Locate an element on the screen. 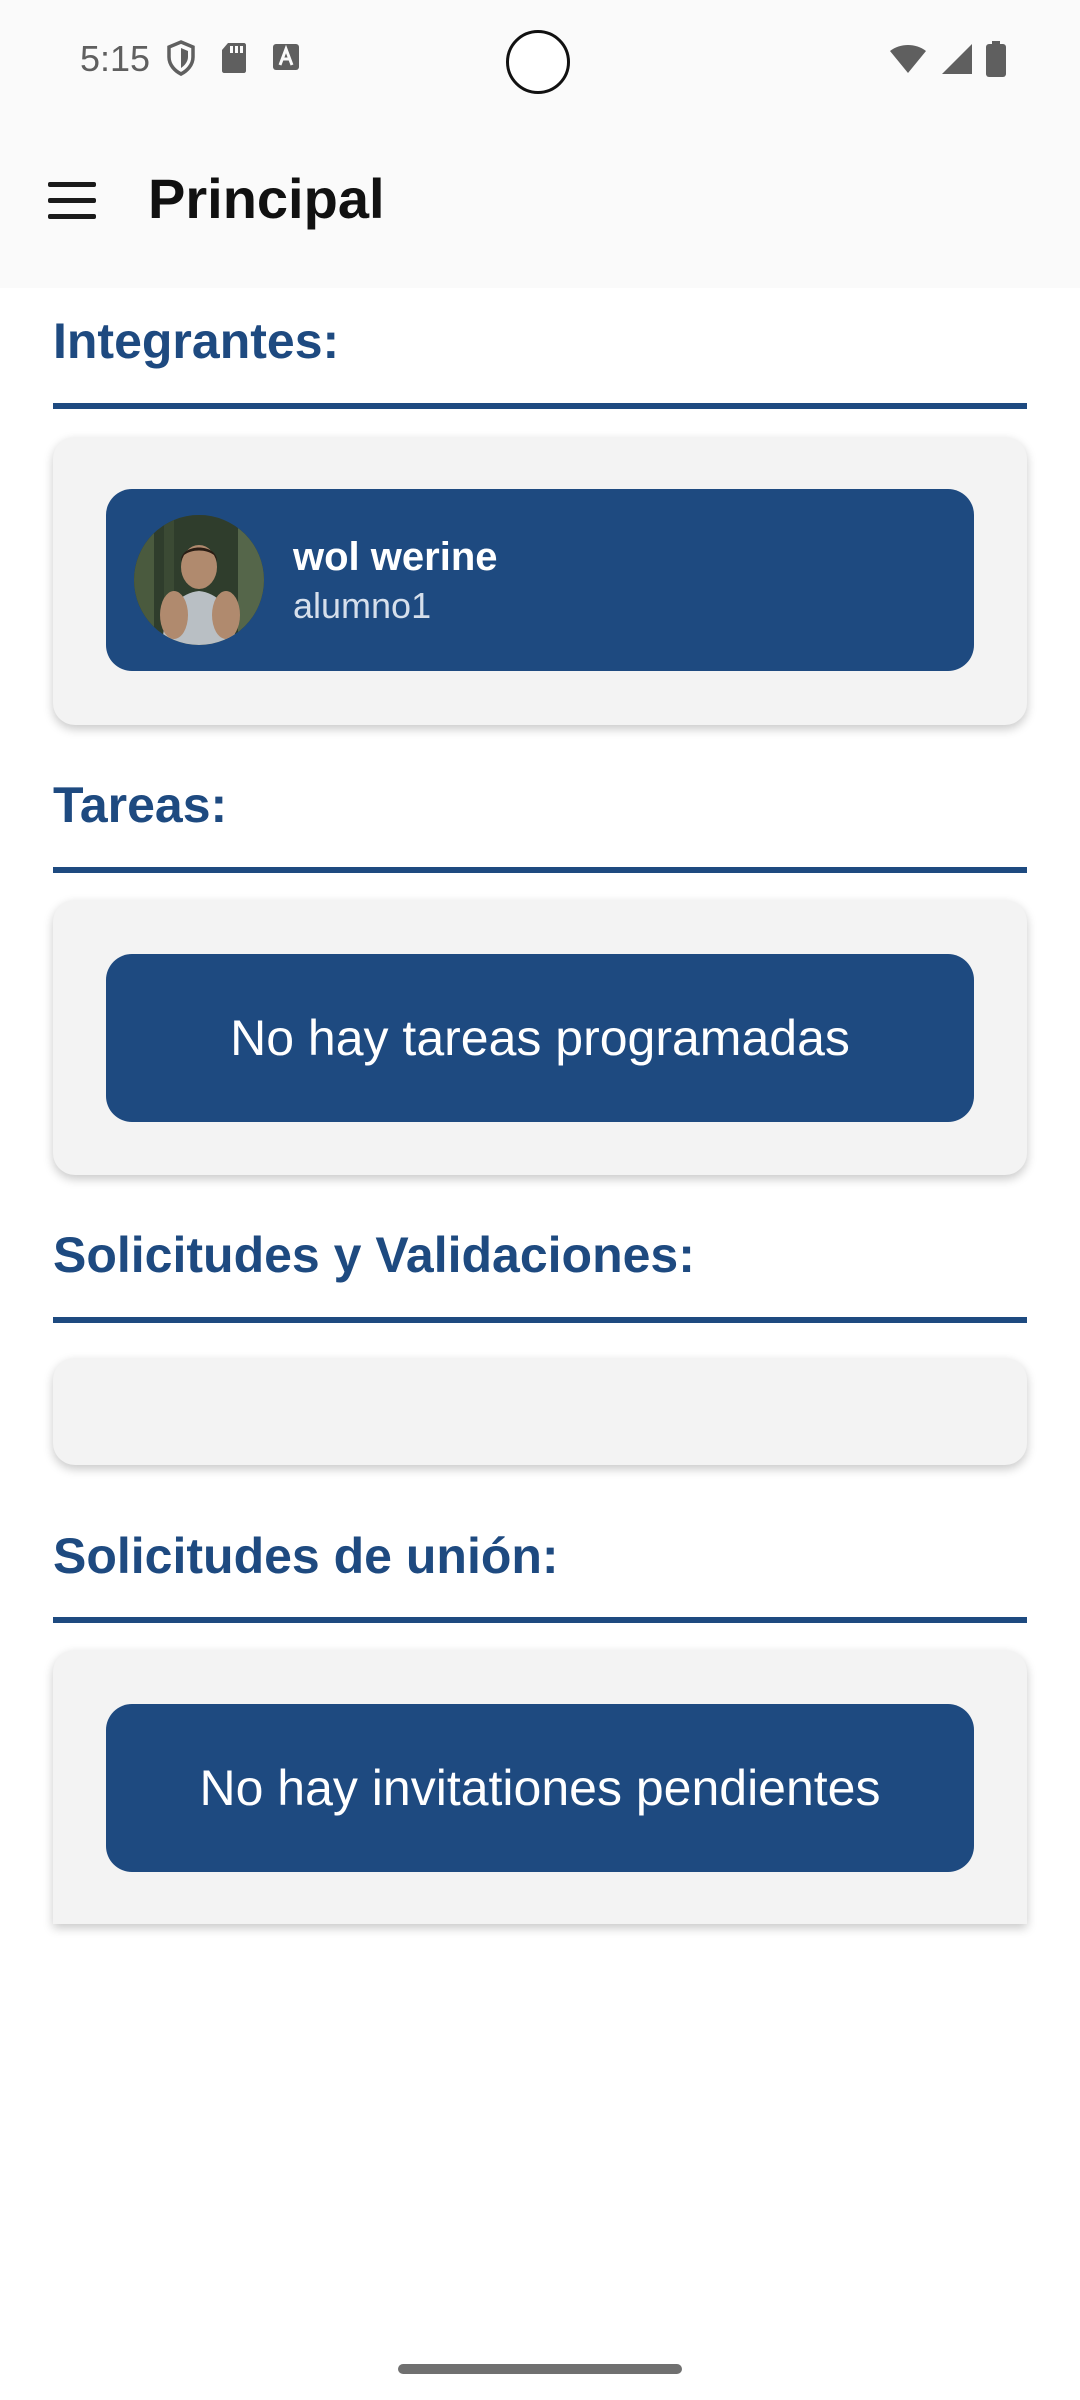 This screenshot has width=1080, height=2400. no-invitations-message: No hay invitationes pendientes is located at coordinates (540, 1788).